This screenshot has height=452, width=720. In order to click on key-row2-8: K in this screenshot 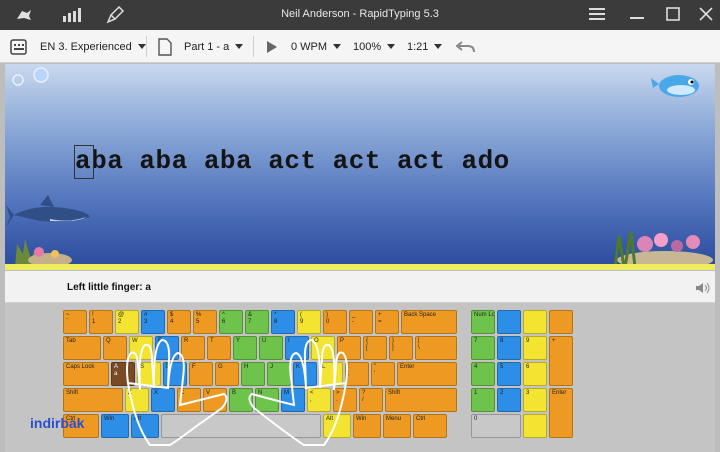, I will do `click(305, 374)`.